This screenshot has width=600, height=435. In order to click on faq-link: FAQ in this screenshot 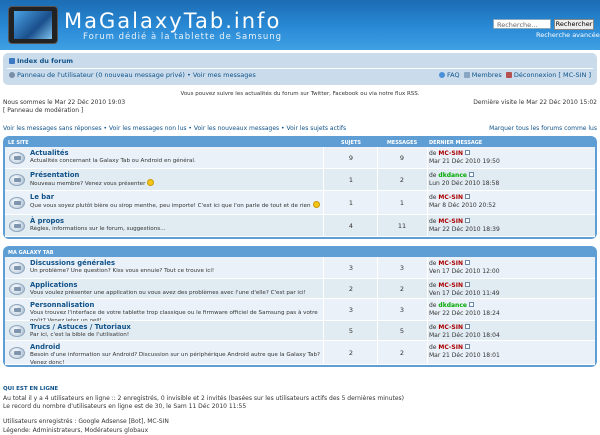, I will do `click(453, 75)`.